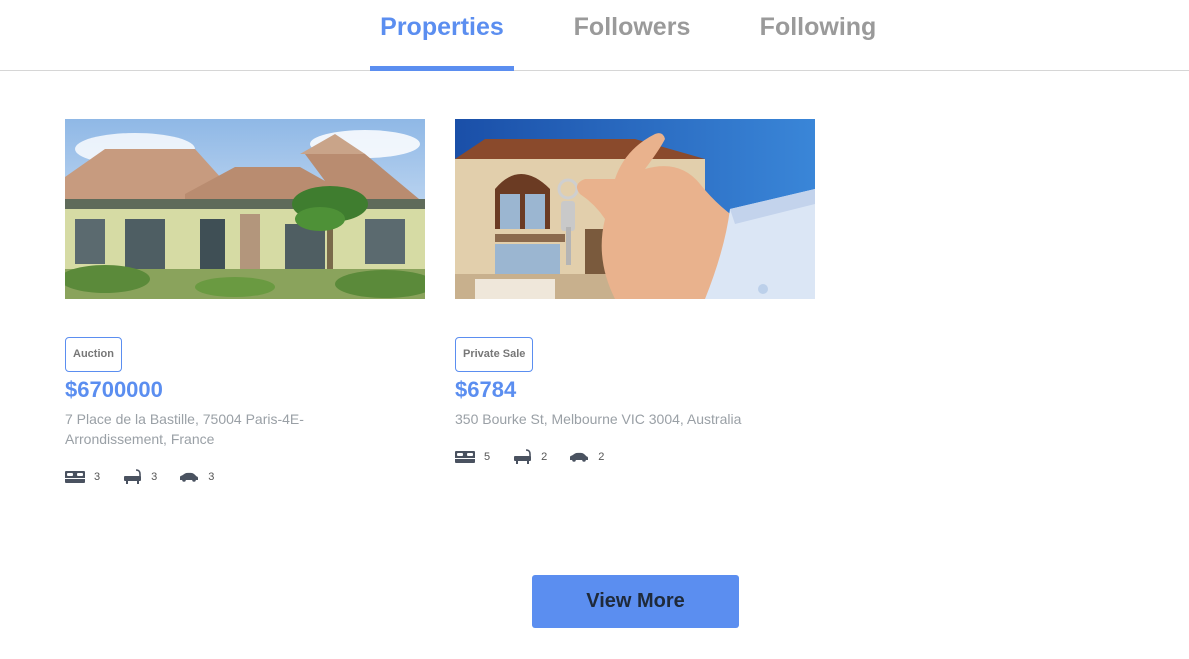 This screenshot has width=1189, height=659. I want to click on property-price: $6784, so click(486, 389).